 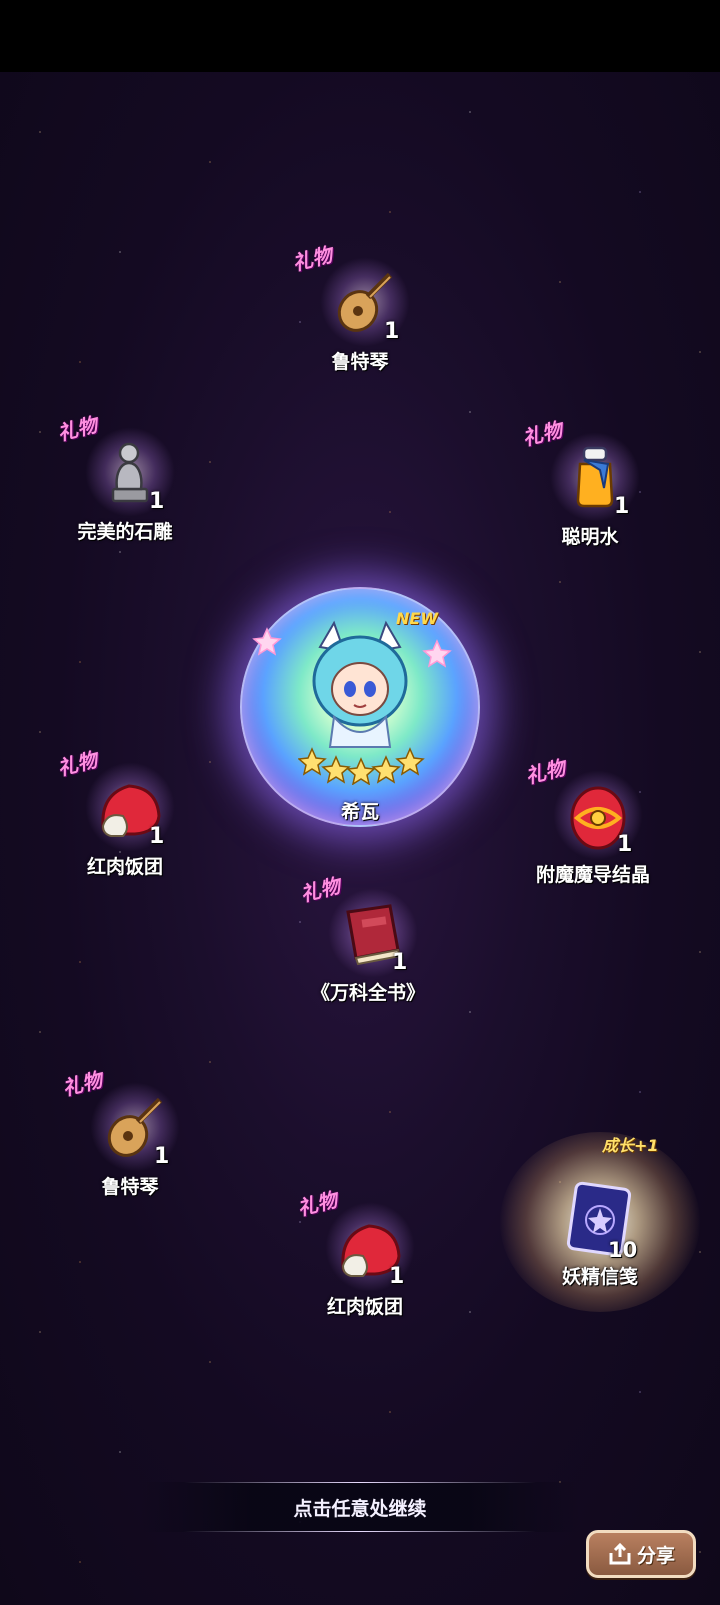 What do you see at coordinates (593, 837) in the screenshot?
I see `reward-item-crystal: 礼物 1 附魔魔导结晶` at bounding box center [593, 837].